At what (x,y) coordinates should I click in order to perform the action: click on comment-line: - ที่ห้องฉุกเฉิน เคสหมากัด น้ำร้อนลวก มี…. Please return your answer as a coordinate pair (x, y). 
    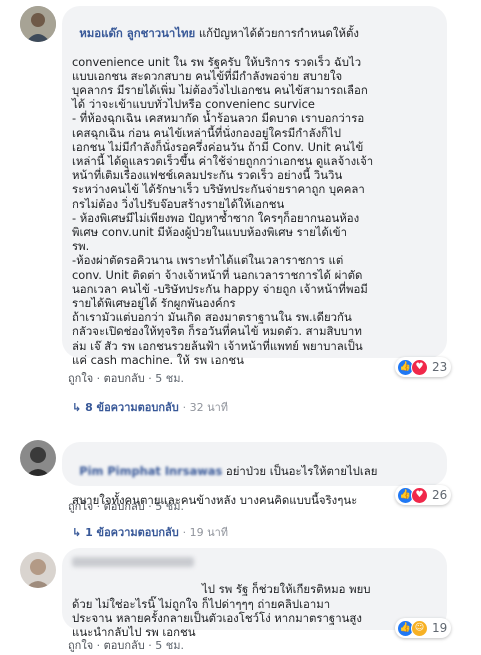
    Looking at the image, I should click on (218, 118).